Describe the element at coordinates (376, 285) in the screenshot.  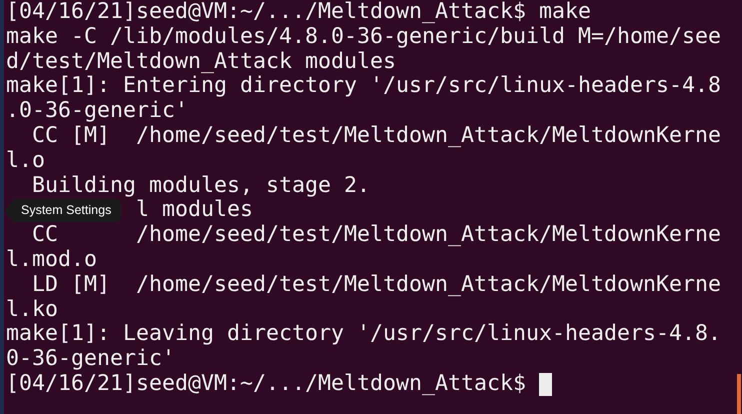
I see `terminal-line: LD [M] /home/seed/test/Meltdown_Attack/MeltdownKerne` at that location.